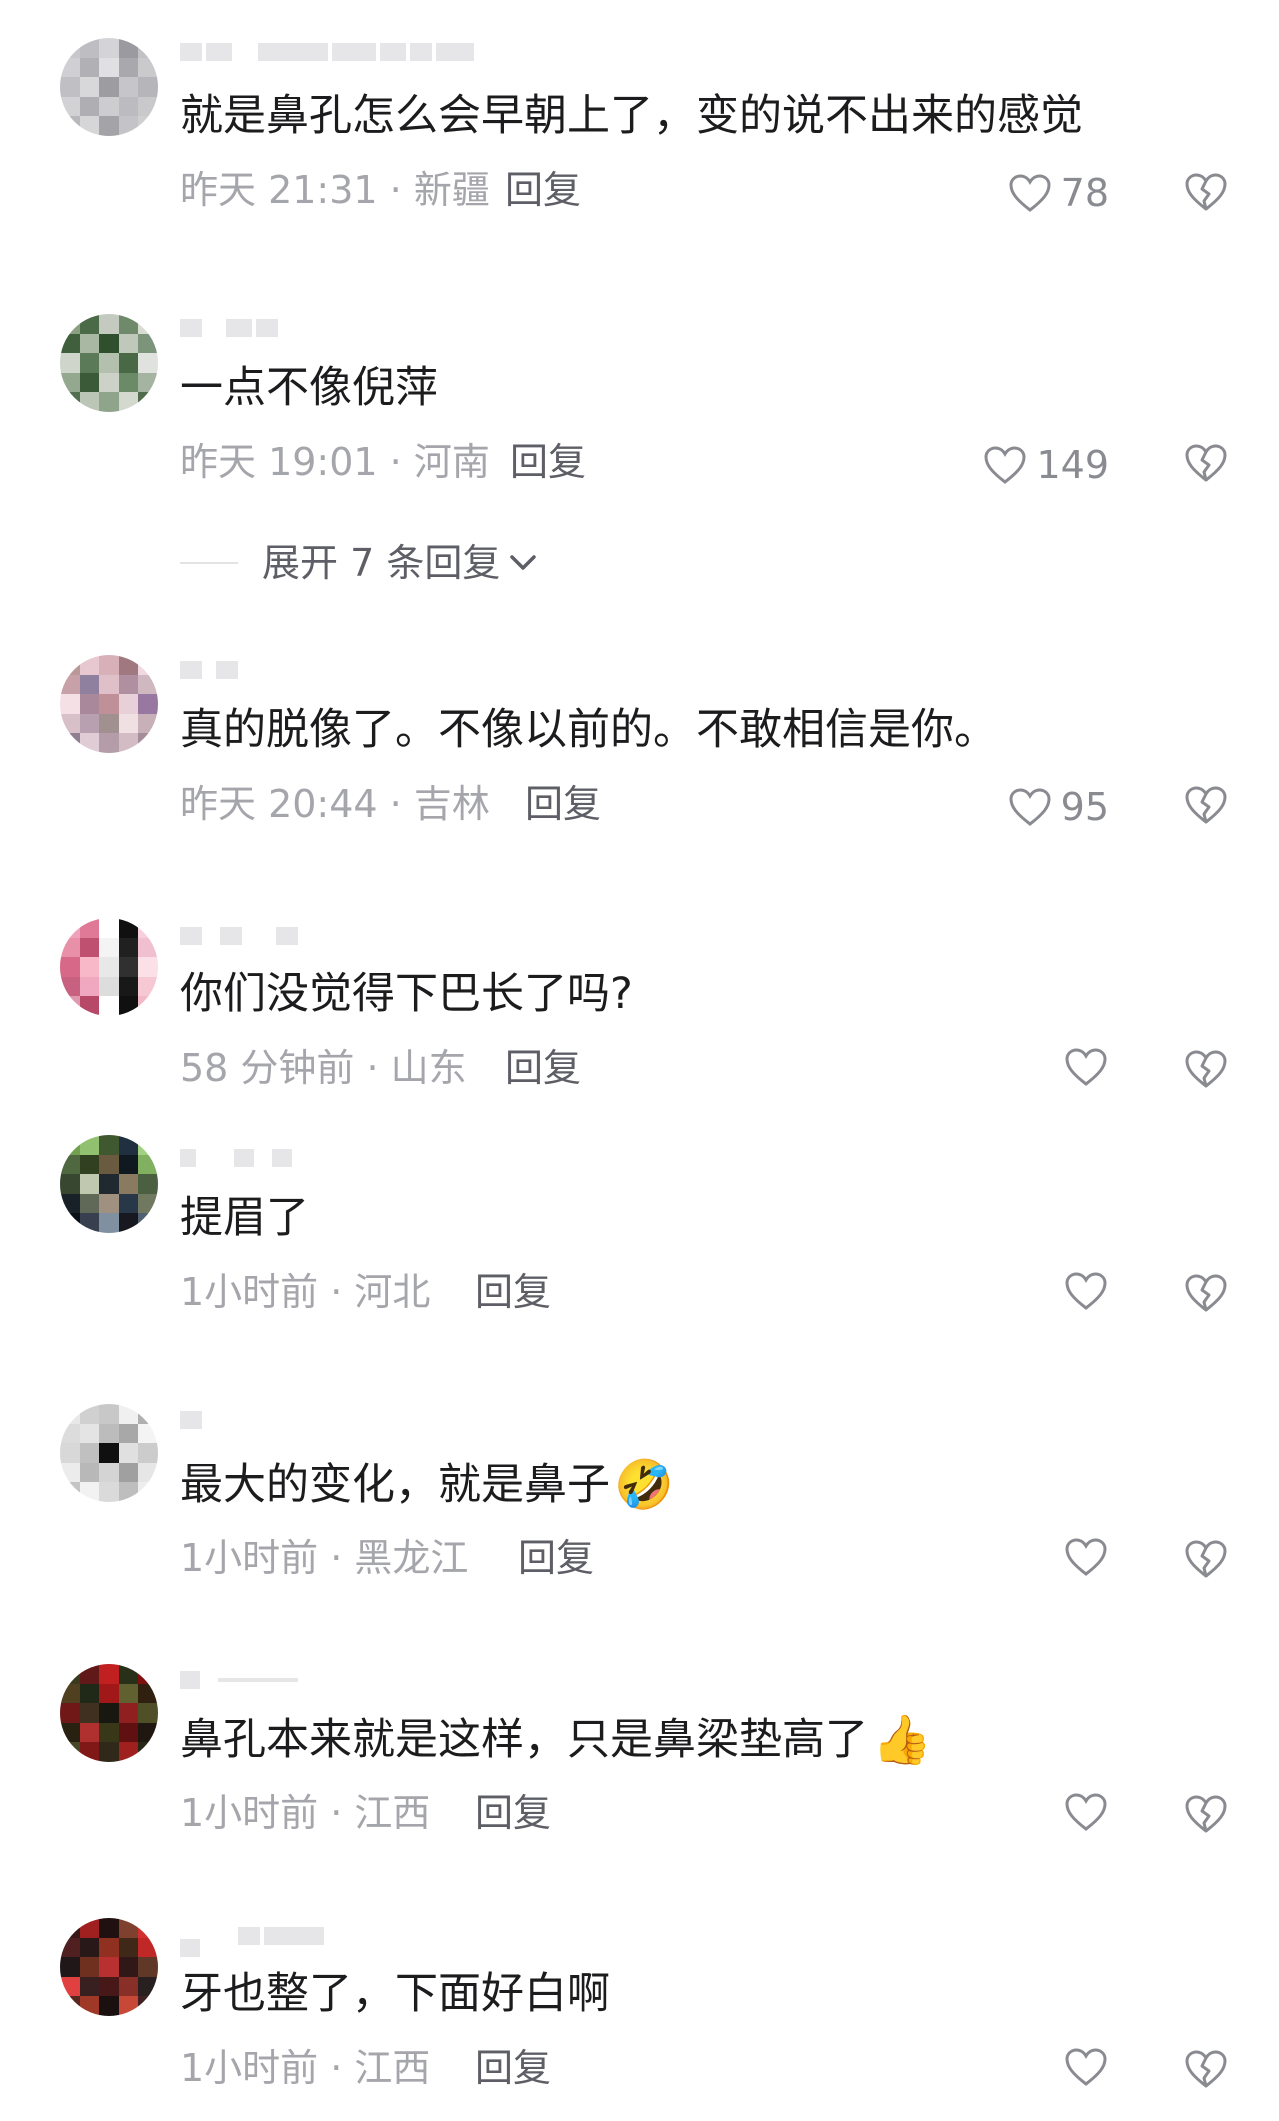  What do you see at coordinates (335, 804) in the screenshot?
I see `comment-meta: 昨天 20:44 · 吉林` at bounding box center [335, 804].